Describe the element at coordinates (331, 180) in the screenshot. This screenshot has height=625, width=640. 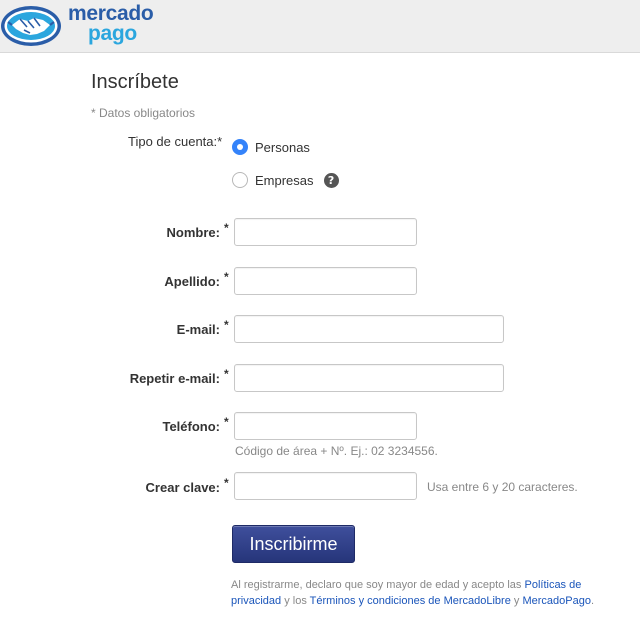
I see `help-icon: ?` at that location.